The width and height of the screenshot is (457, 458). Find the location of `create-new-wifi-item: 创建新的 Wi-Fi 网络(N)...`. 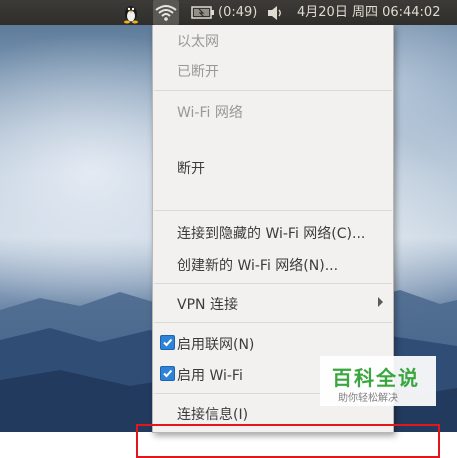

create-new-wifi-item: 创建新的 Wi-Fi 网络(N)... is located at coordinates (257, 265).